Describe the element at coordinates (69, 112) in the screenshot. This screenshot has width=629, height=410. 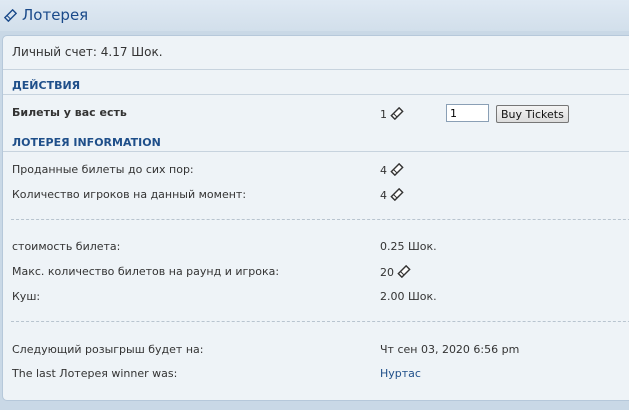
I see `tickets-owned-label: Билеты у вас есть` at that location.